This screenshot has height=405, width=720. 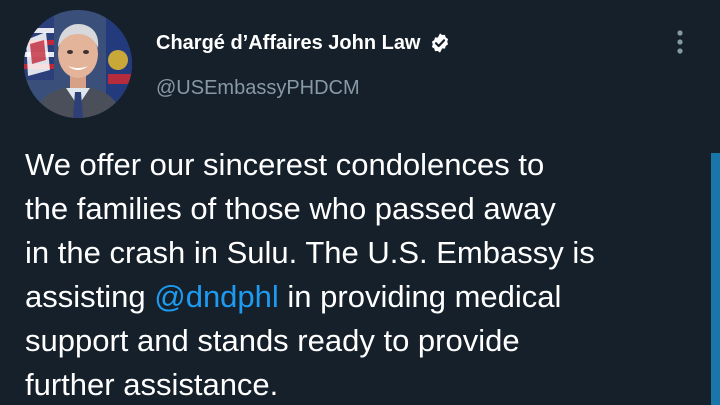 I want to click on avatar, so click(x=78, y=64).